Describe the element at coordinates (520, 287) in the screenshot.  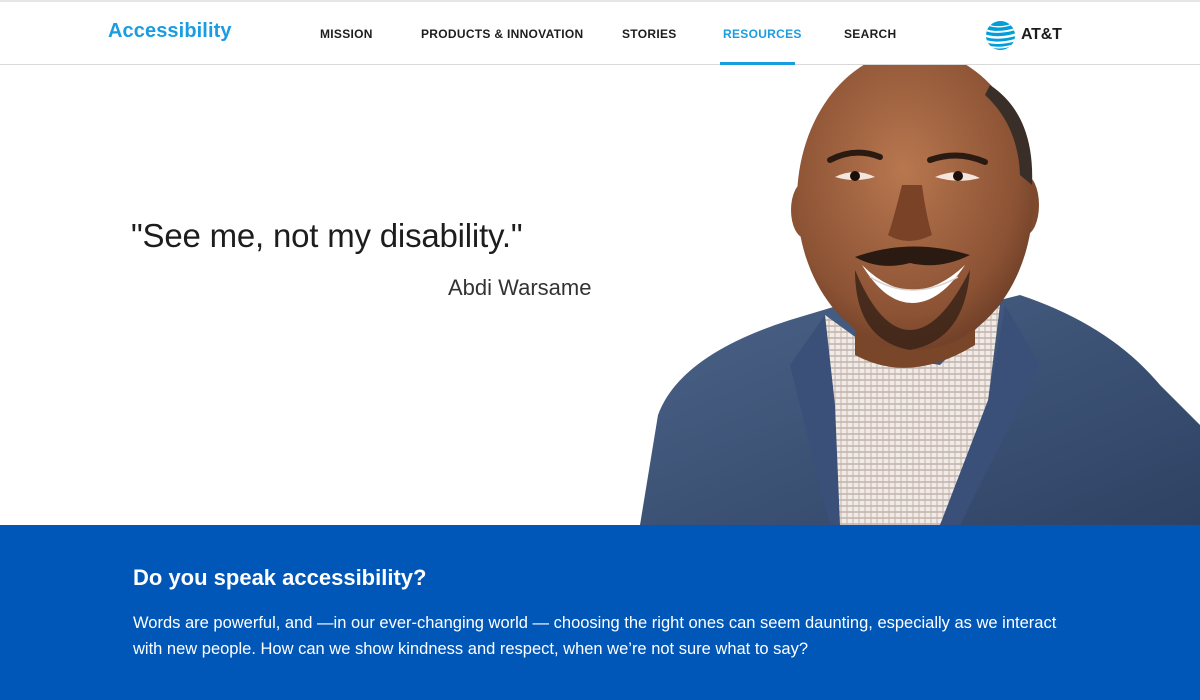
I see `hero-attribution: Abdi Warsame` at that location.